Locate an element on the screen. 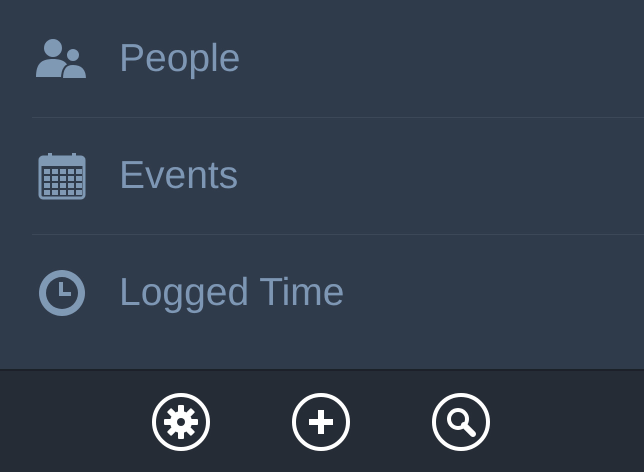 The height and width of the screenshot is (472, 644). menu-label: Events is located at coordinates (178, 176).